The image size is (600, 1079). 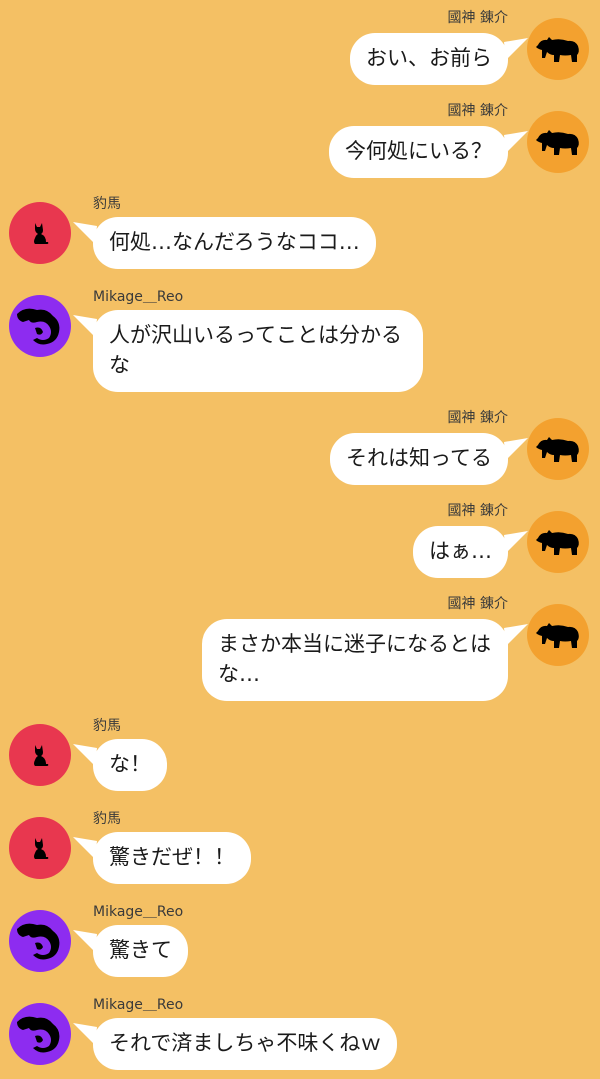 I want to click on message-bubble: な！, so click(x=130, y=765).